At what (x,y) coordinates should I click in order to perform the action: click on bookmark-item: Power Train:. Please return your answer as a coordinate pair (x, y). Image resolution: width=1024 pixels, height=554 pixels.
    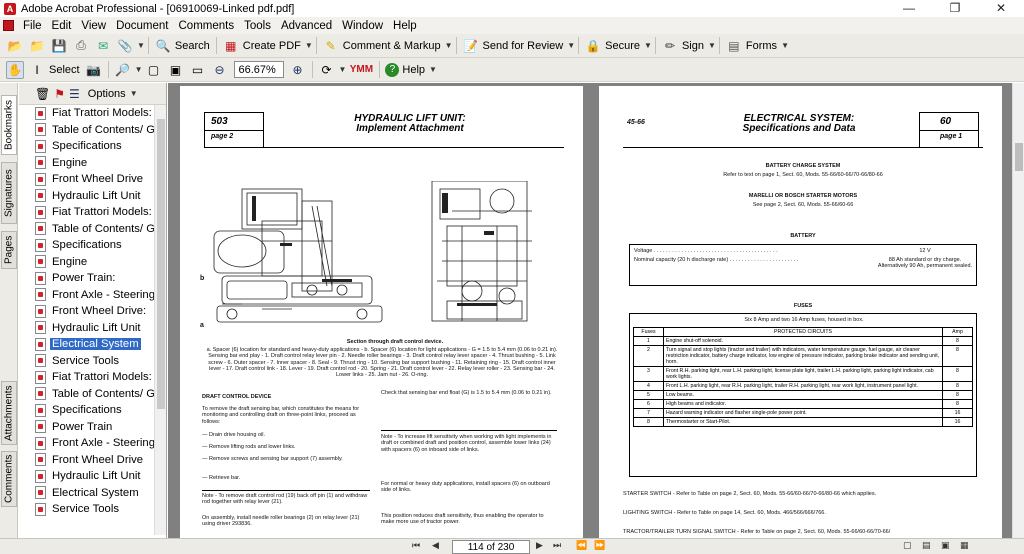
    Looking at the image, I should click on (86, 278).